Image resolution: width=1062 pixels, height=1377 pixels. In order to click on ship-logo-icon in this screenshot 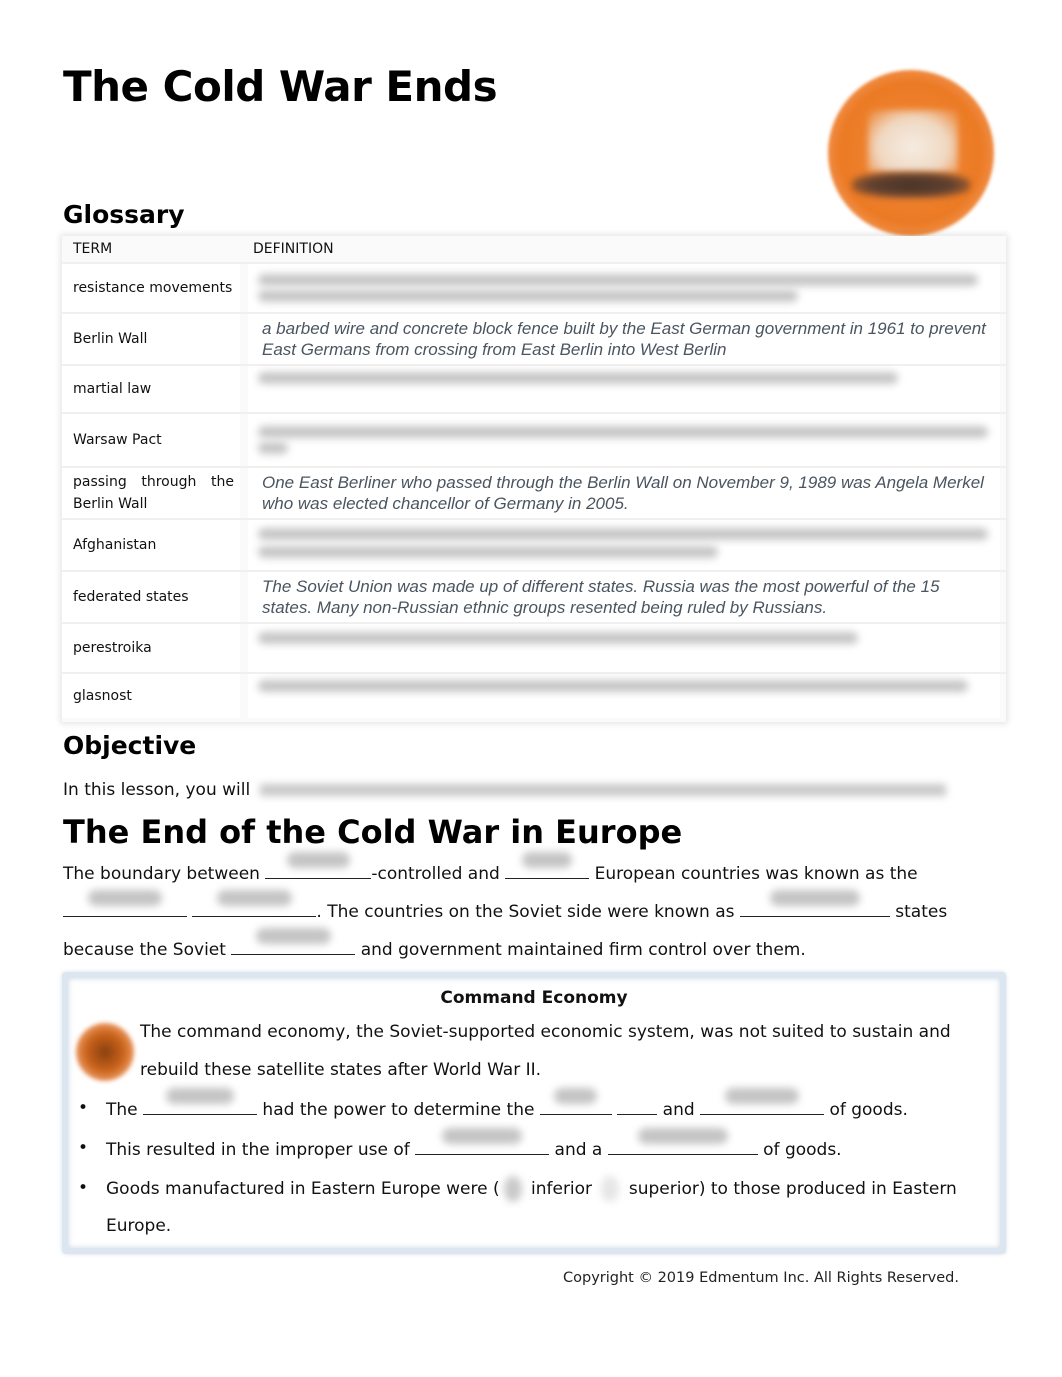, I will do `click(911, 153)`.